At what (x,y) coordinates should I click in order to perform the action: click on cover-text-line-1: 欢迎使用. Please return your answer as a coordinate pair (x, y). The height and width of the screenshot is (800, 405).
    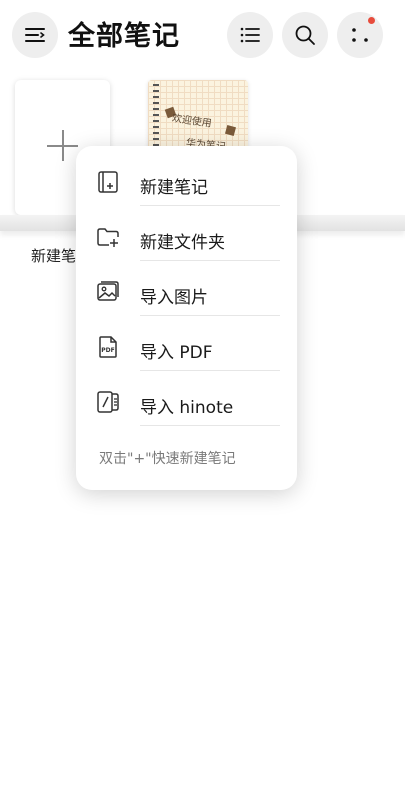
    Looking at the image, I should click on (192, 121).